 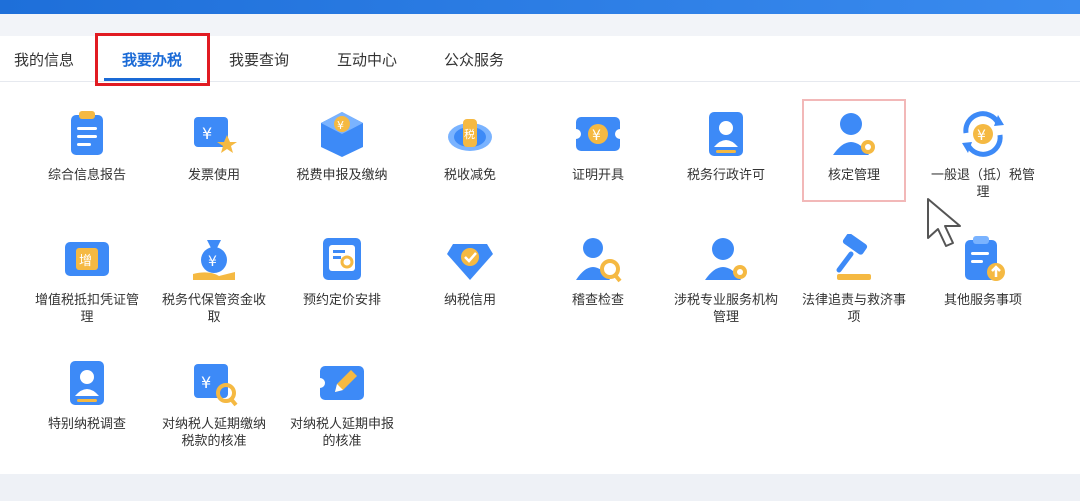 What do you see at coordinates (342, 404) in the screenshot?
I see `service-item-deferred-declaration: 对纳税人延期申报的核准` at bounding box center [342, 404].